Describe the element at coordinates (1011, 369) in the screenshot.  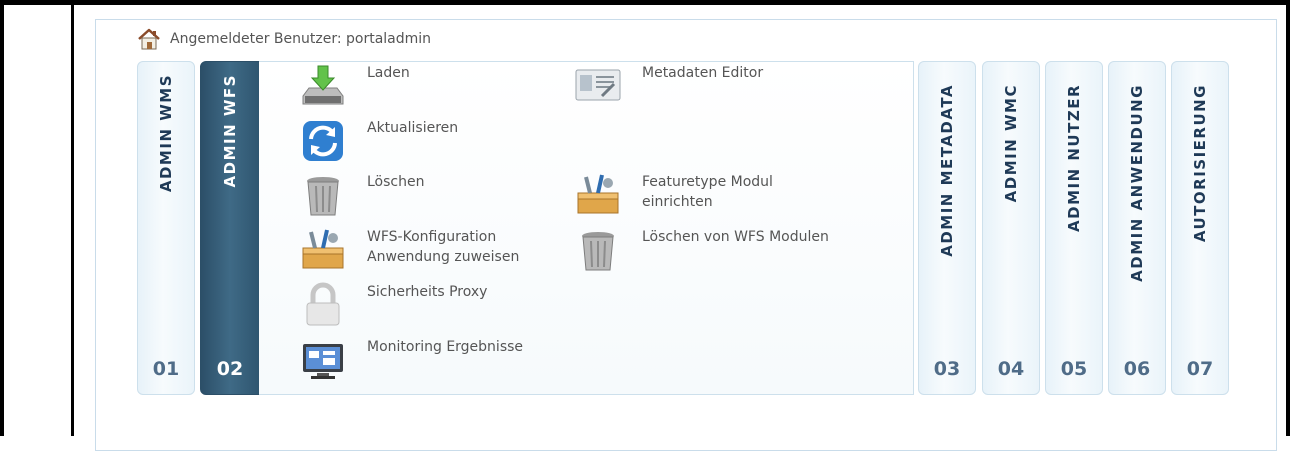
I see `tab-number: 04` at that location.